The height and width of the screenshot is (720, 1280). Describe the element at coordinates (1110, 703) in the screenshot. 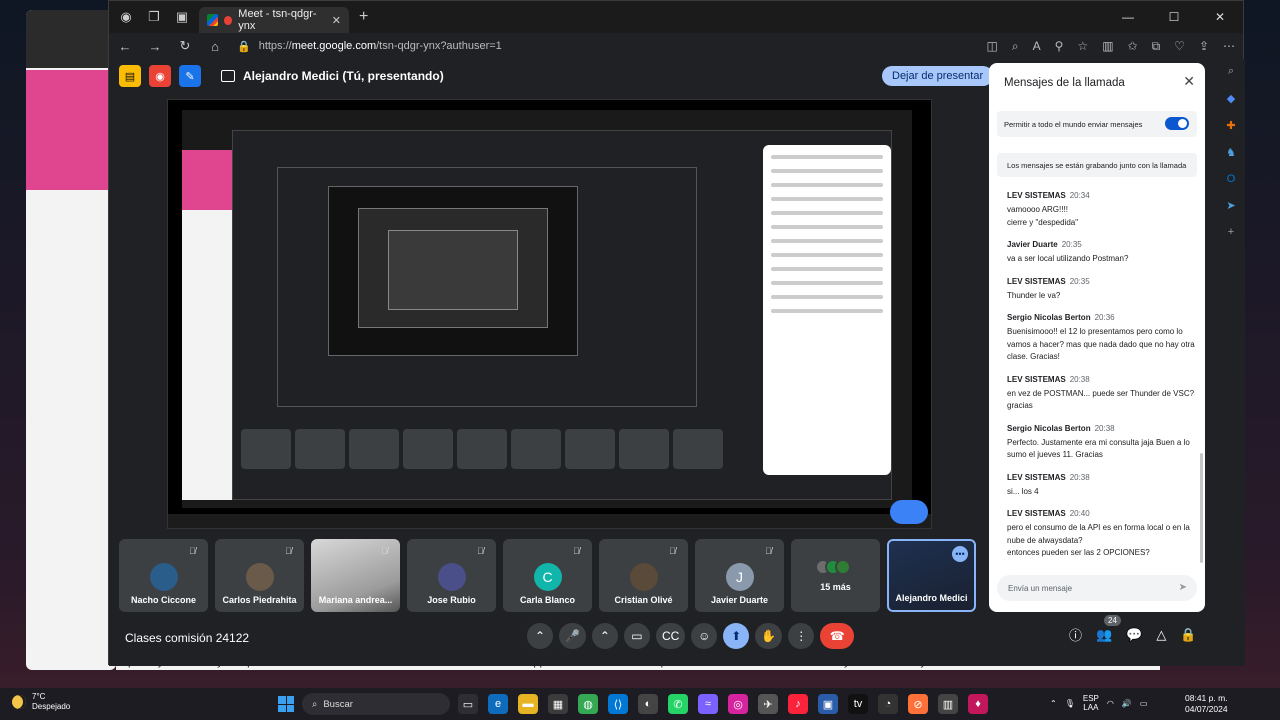

I see `wifi-icon: ◠` at that location.